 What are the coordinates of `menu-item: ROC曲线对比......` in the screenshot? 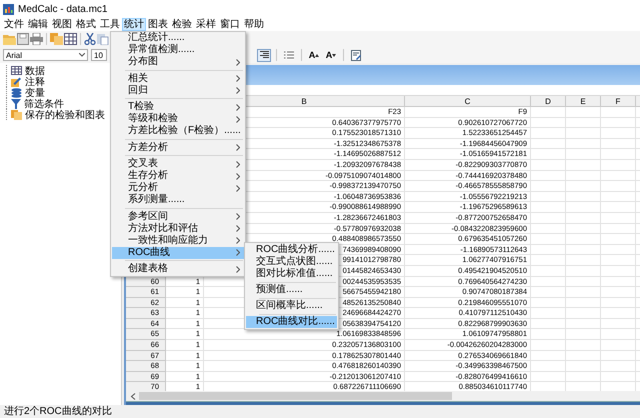 It's located at (291, 322).